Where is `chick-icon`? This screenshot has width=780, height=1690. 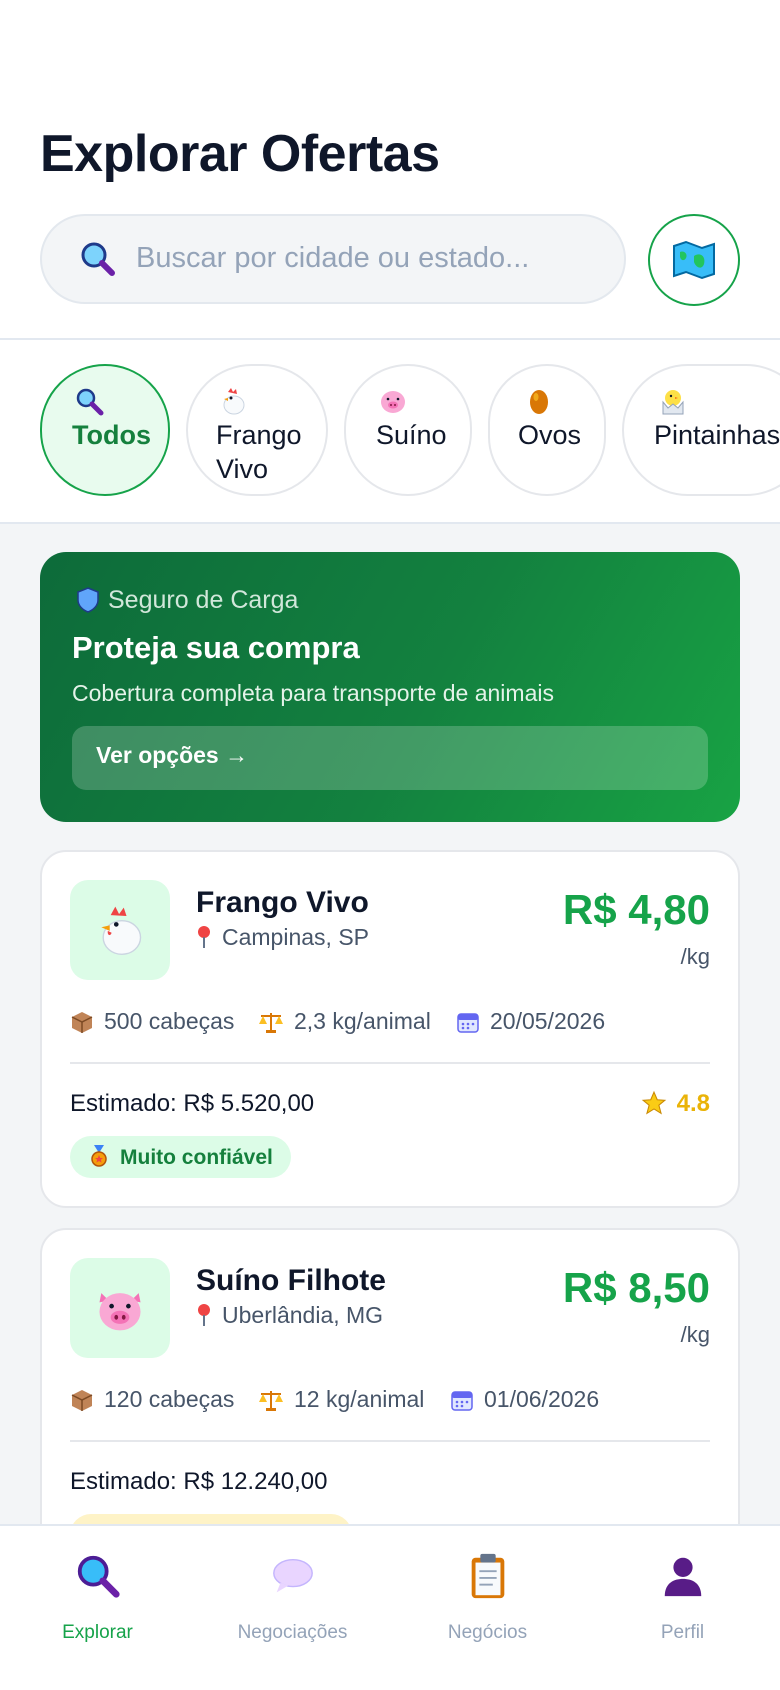 chick-icon is located at coordinates (673, 402).